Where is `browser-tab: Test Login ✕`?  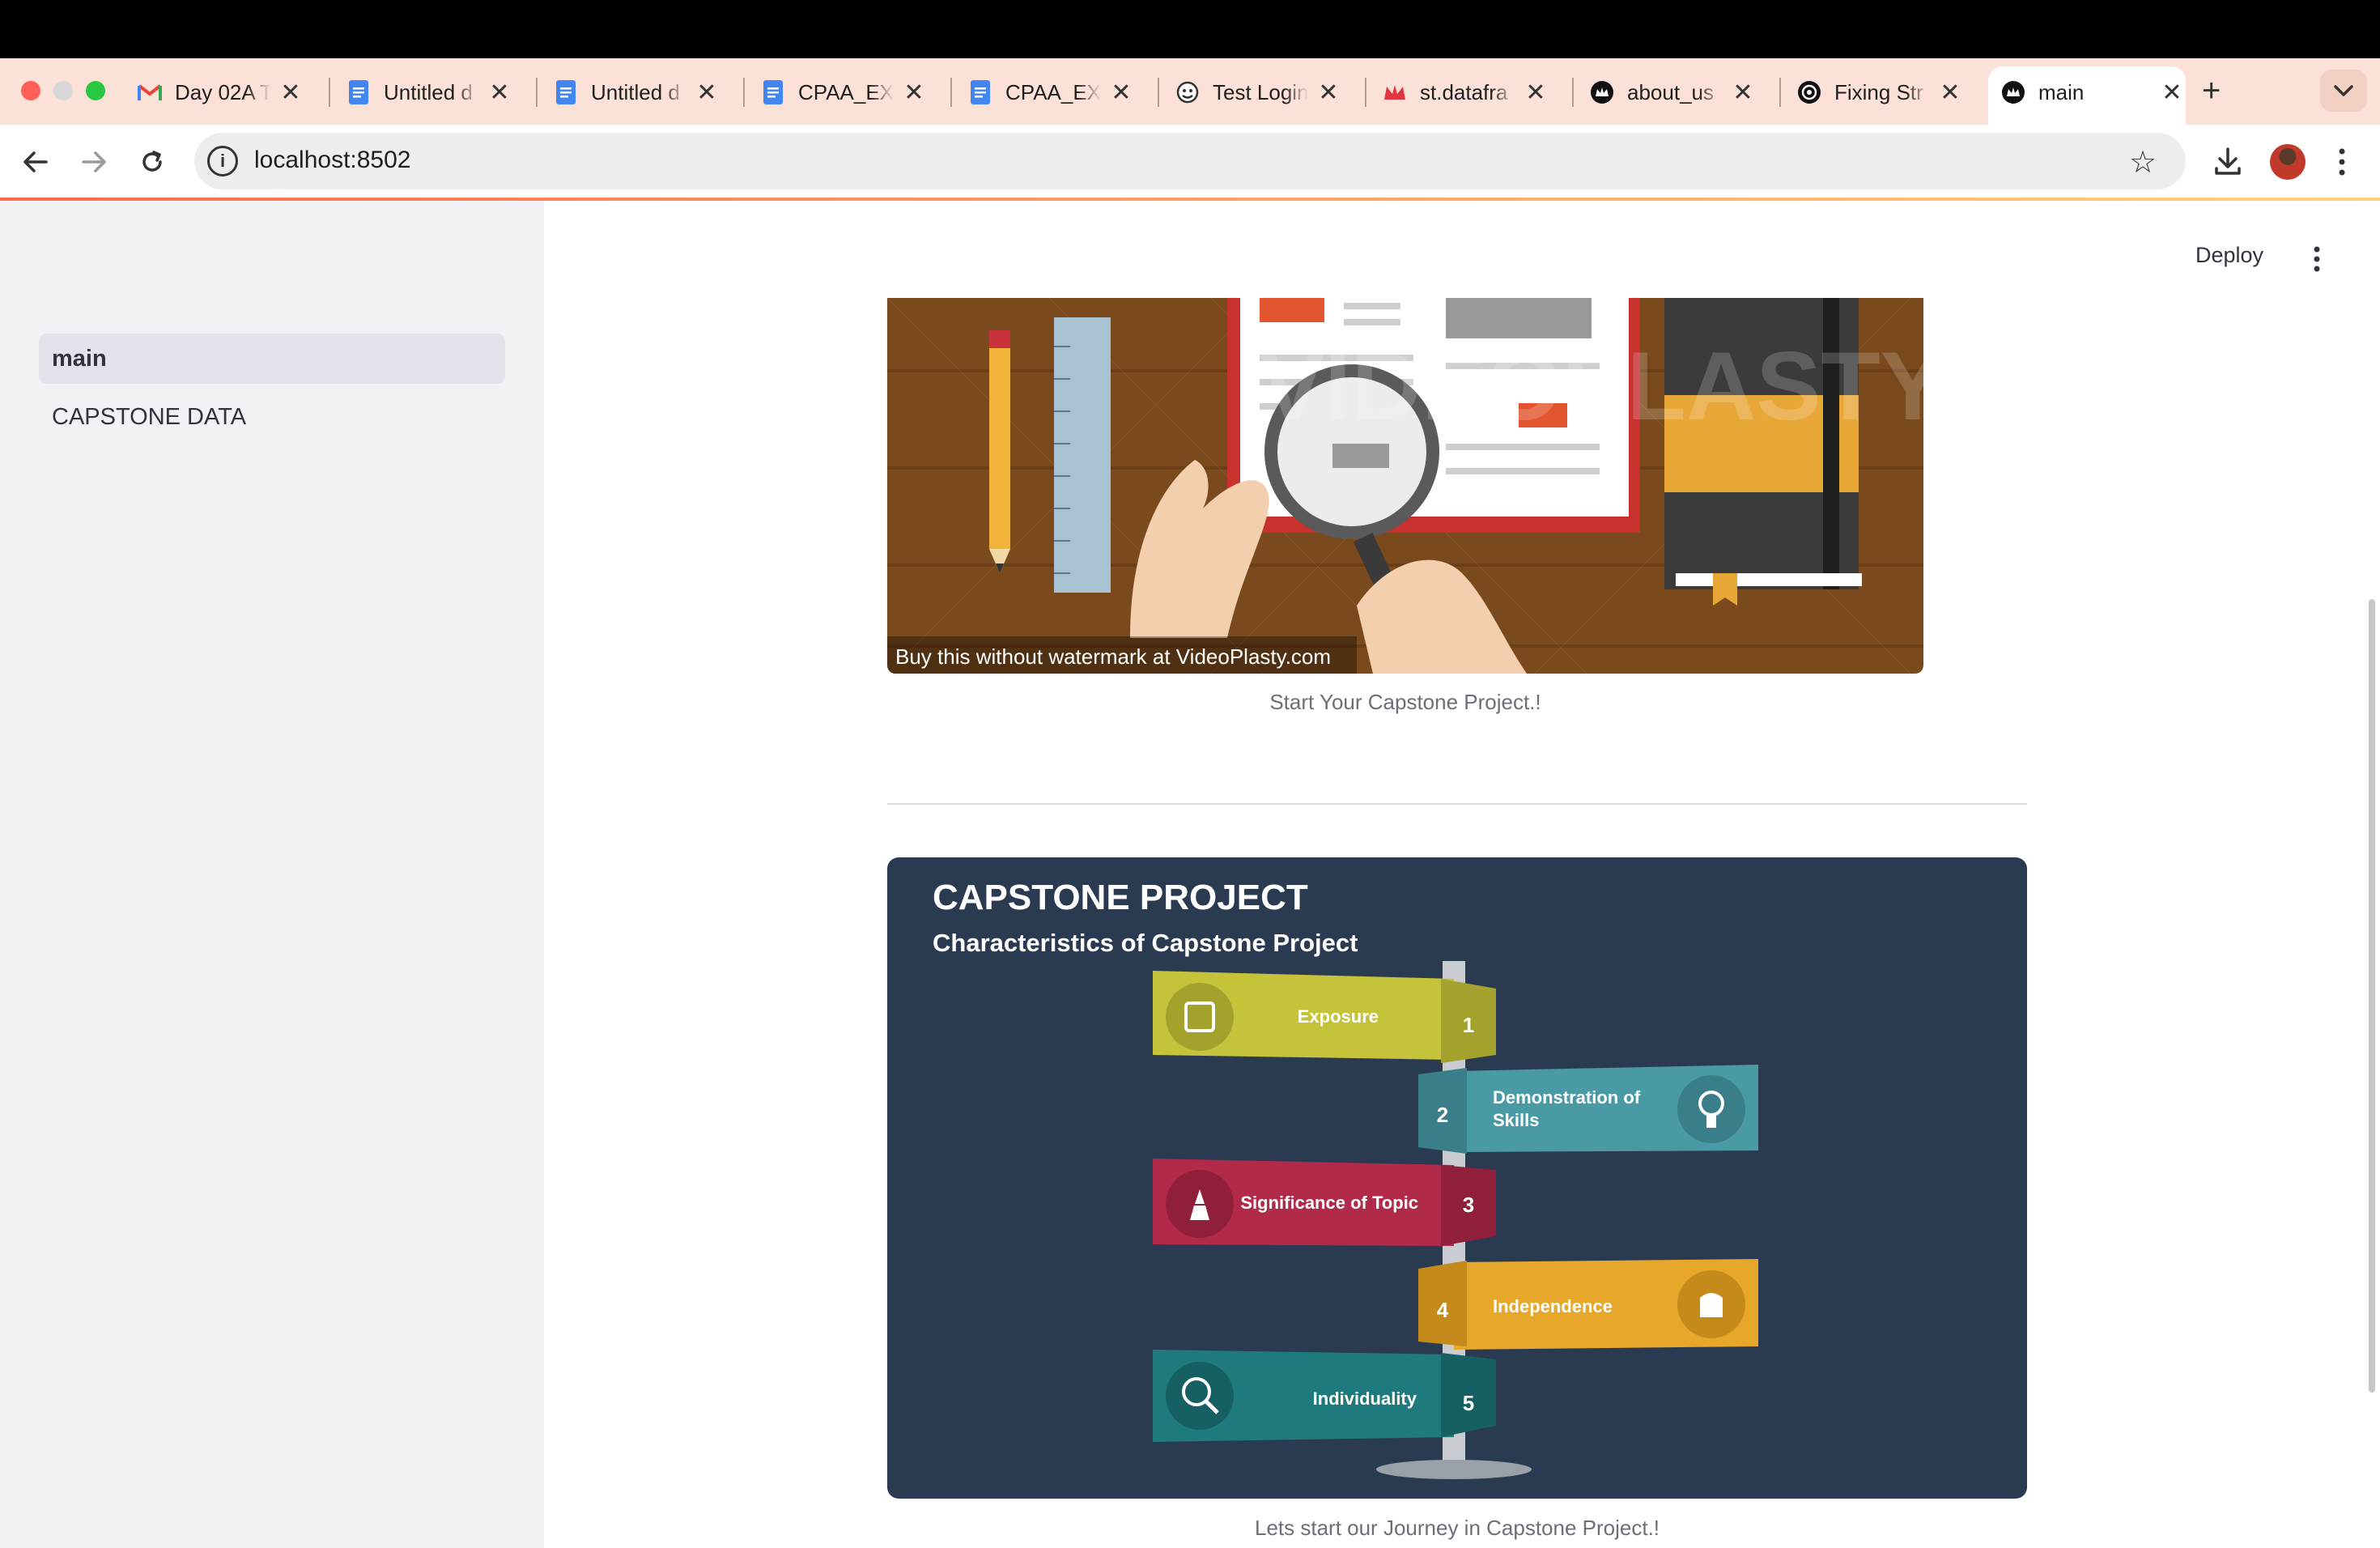 browser-tab: Test Login ✕ is located at coordinates (1258, 92).